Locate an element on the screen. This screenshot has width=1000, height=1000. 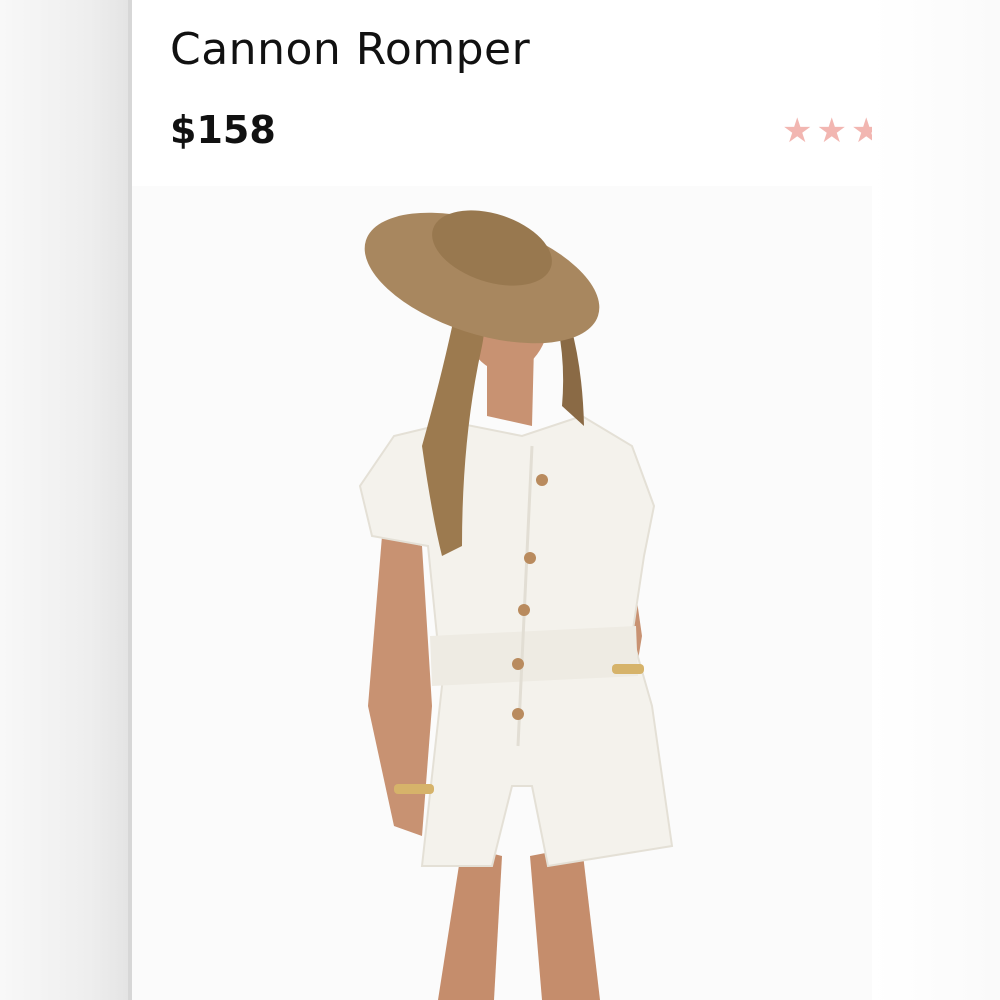
product-price: $158 is located at coordinates (223, 130).